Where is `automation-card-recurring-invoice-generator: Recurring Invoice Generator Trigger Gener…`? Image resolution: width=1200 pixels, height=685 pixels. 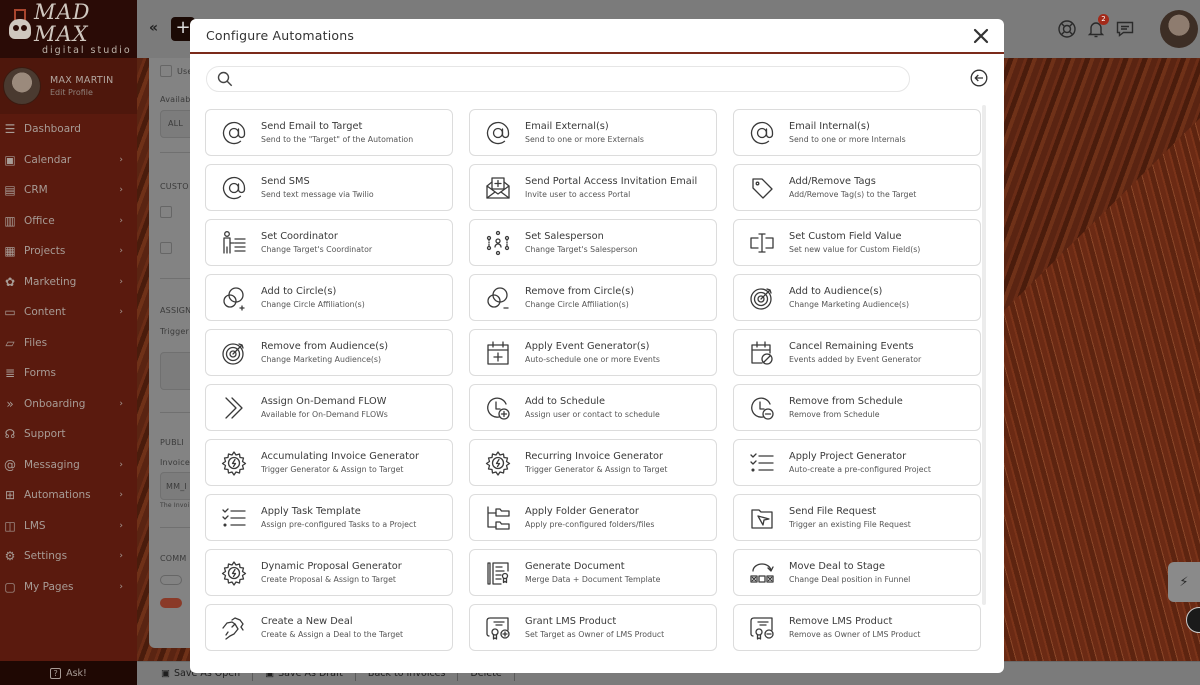 automation-card-recurring-invoice-generator: Recurring Invoice Generator Trigger Gener… is located at coordinates (593, 462).